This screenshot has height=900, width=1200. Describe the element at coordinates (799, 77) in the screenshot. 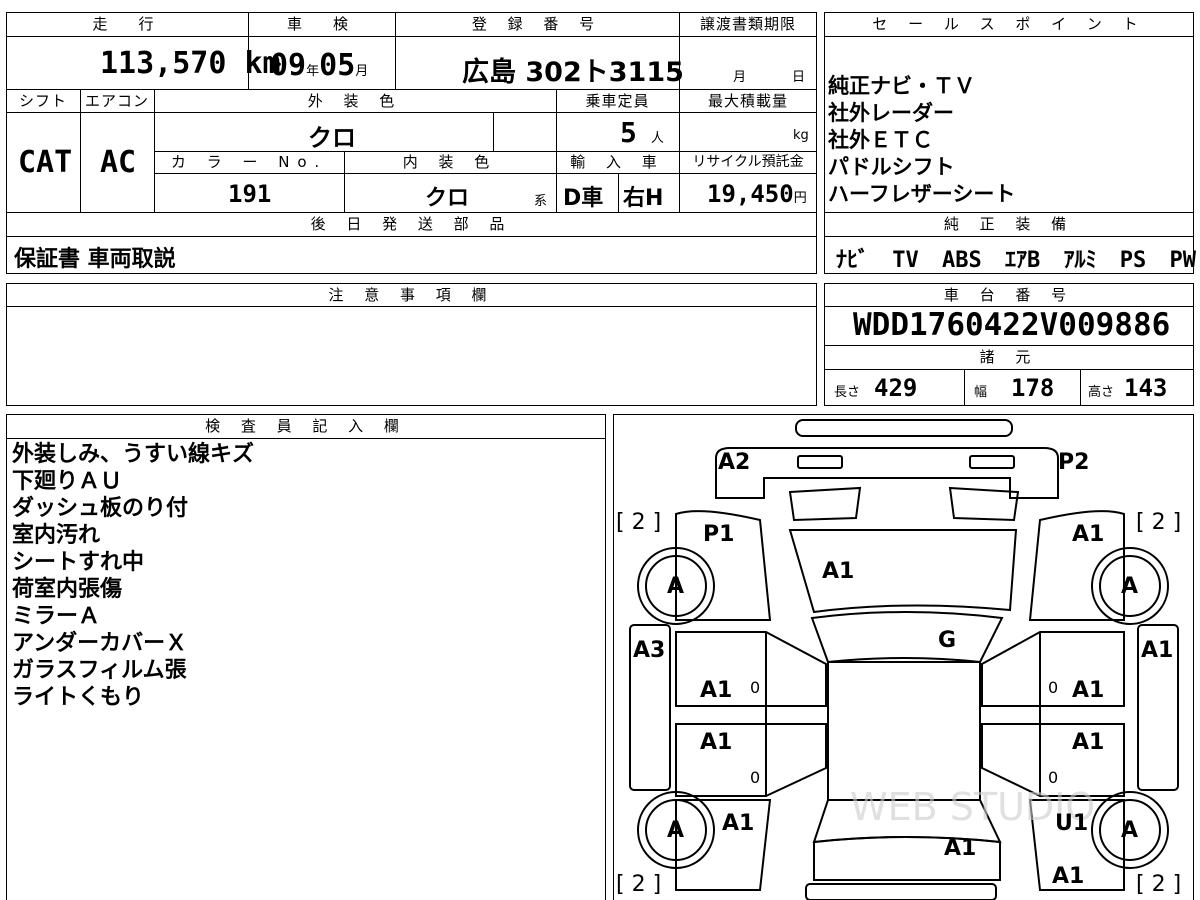

I see `transfer-day: 日` at that location.